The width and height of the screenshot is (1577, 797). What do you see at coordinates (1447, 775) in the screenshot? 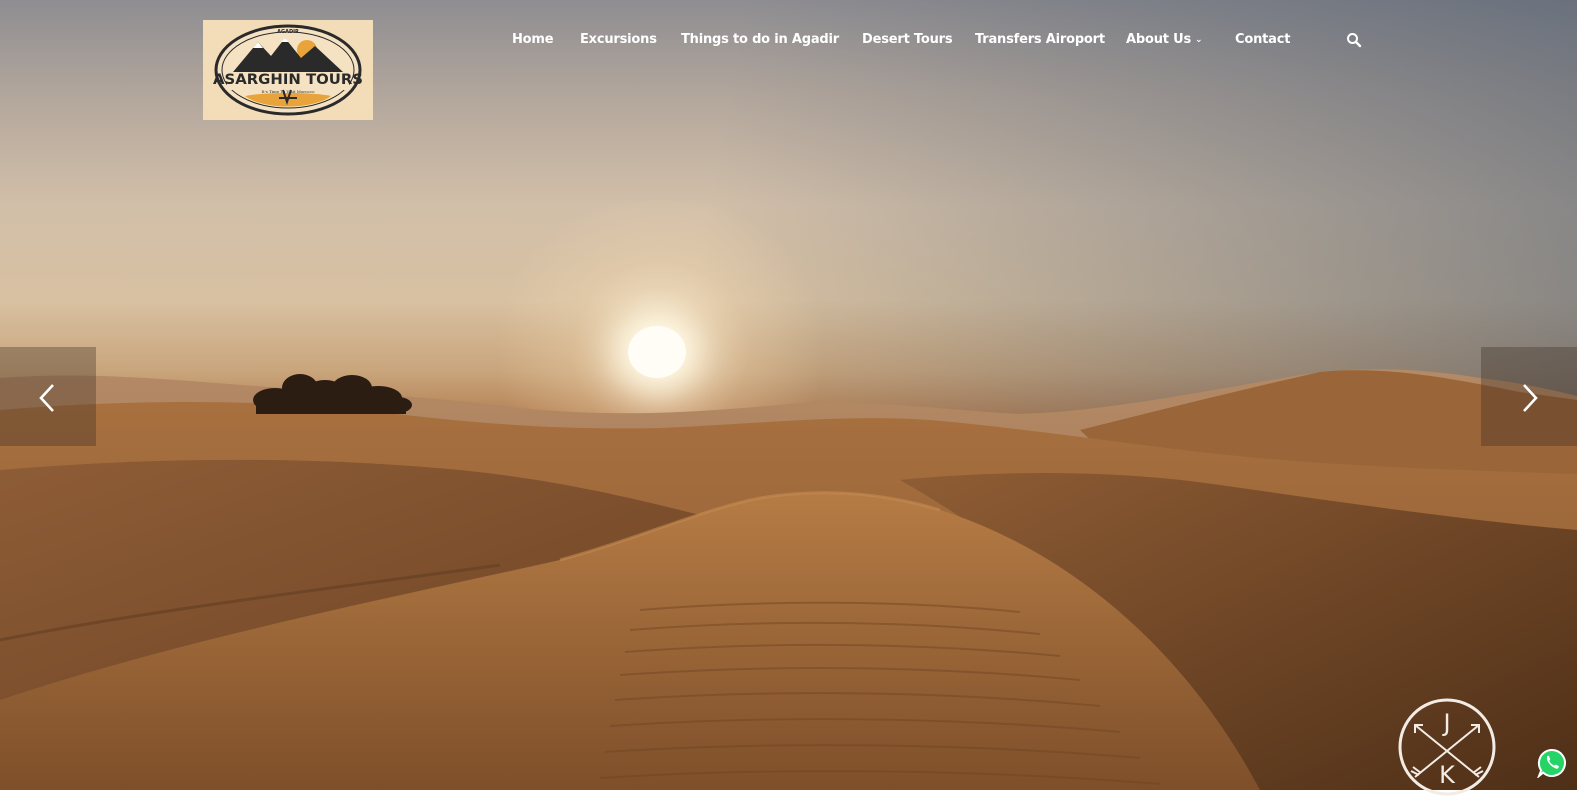
I see `jk-letter-bottom: K` at bounding box center [1447, 775].